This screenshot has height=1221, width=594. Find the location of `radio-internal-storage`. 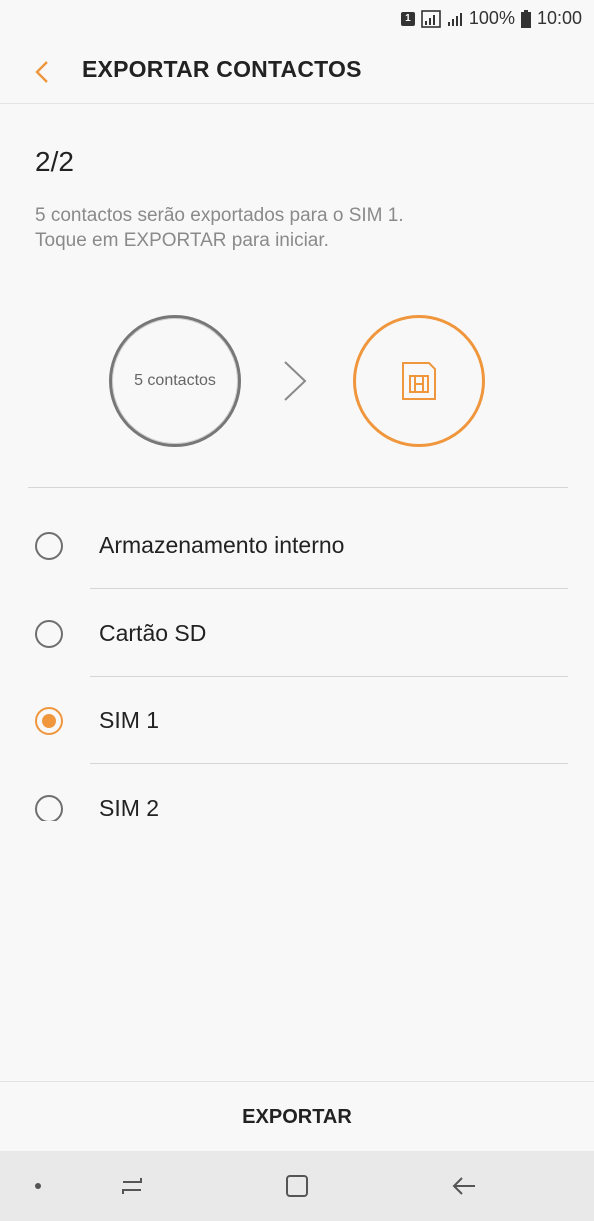

radio-internal-storage is located at coordinates (49, 546).